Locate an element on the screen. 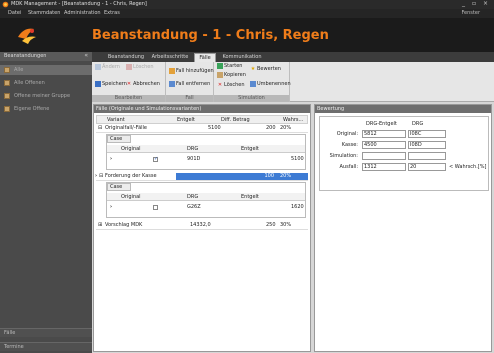  menu-fenster: Fenster is located at coordinates (470, 13).